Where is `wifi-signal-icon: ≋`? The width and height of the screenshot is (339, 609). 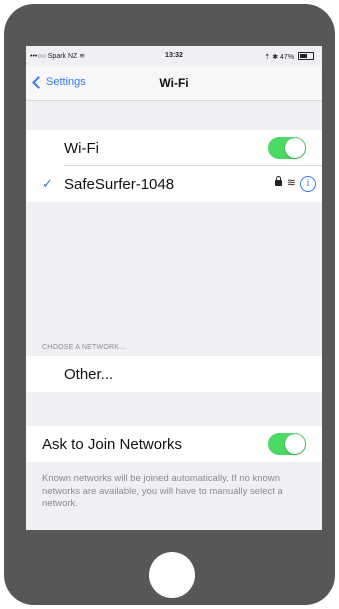 wifi-signal-icon: ≋ is located at coordinates (291, 183).